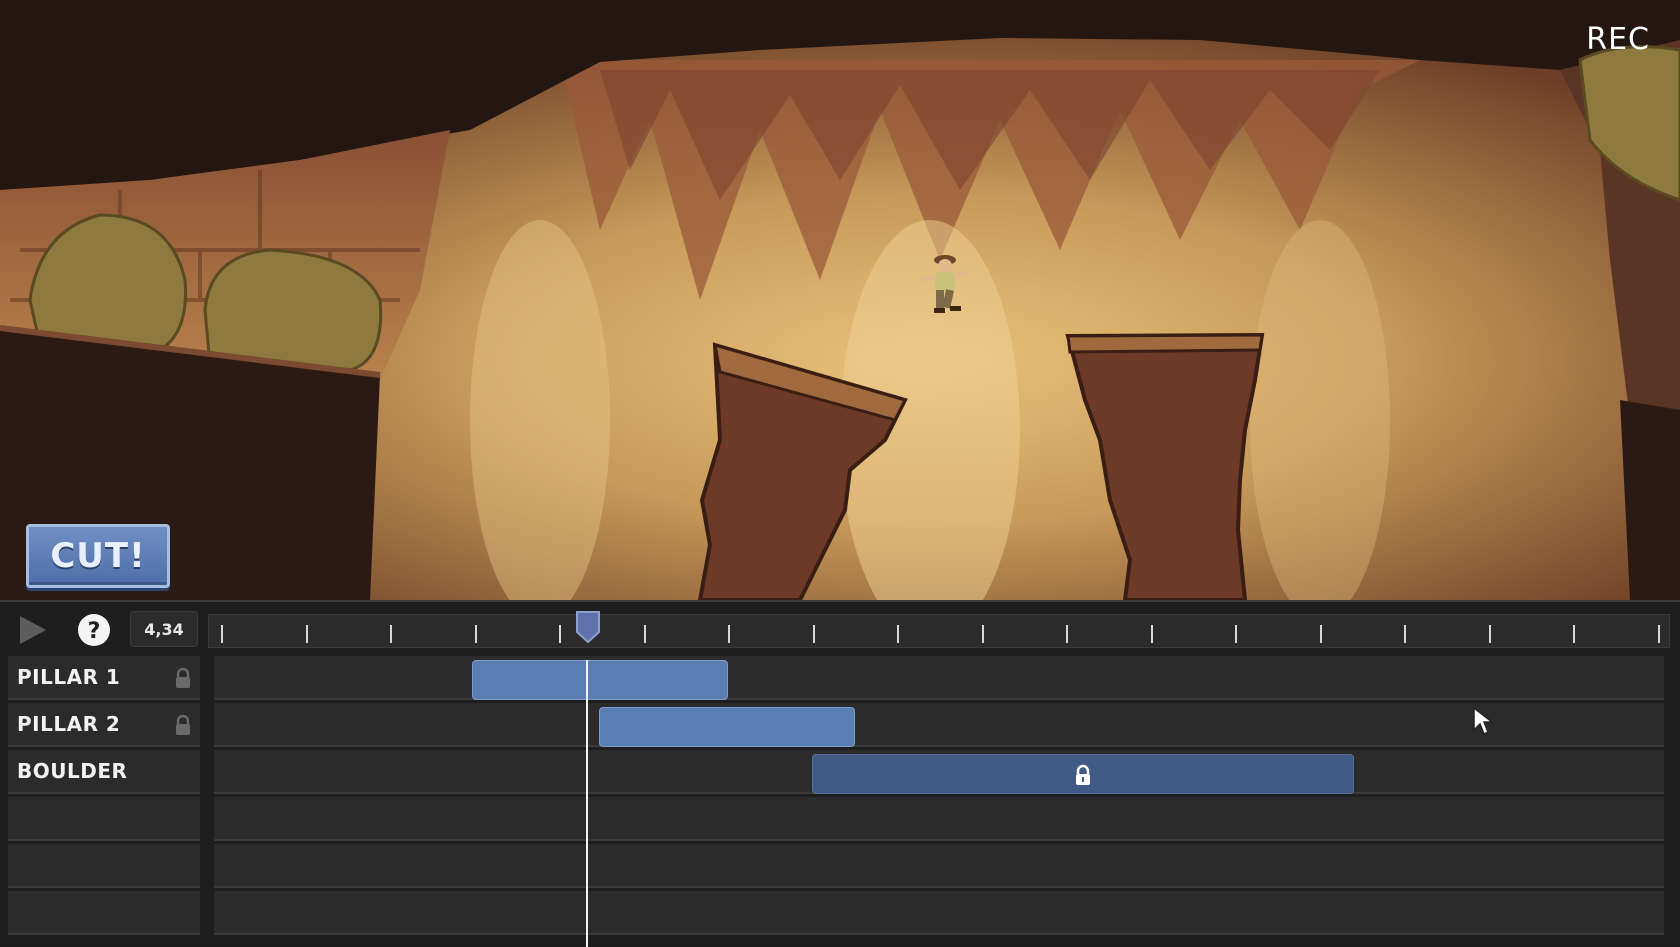 The image size is (1680, 947). I want to click on cut-button: CUT!, so click(98, 556).